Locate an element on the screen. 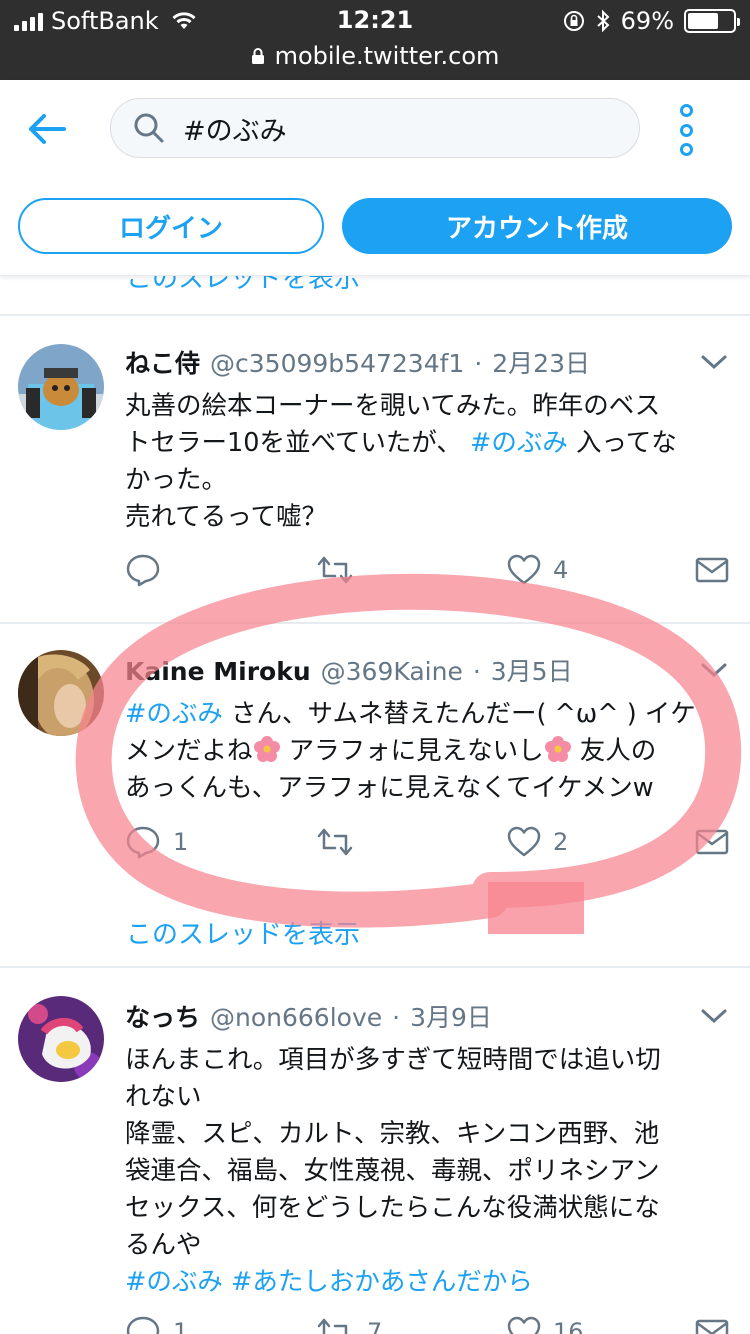 This screenshot has width=750, height=1334. url-text: mobile.twitter.com is located at coordinates (387, 56).